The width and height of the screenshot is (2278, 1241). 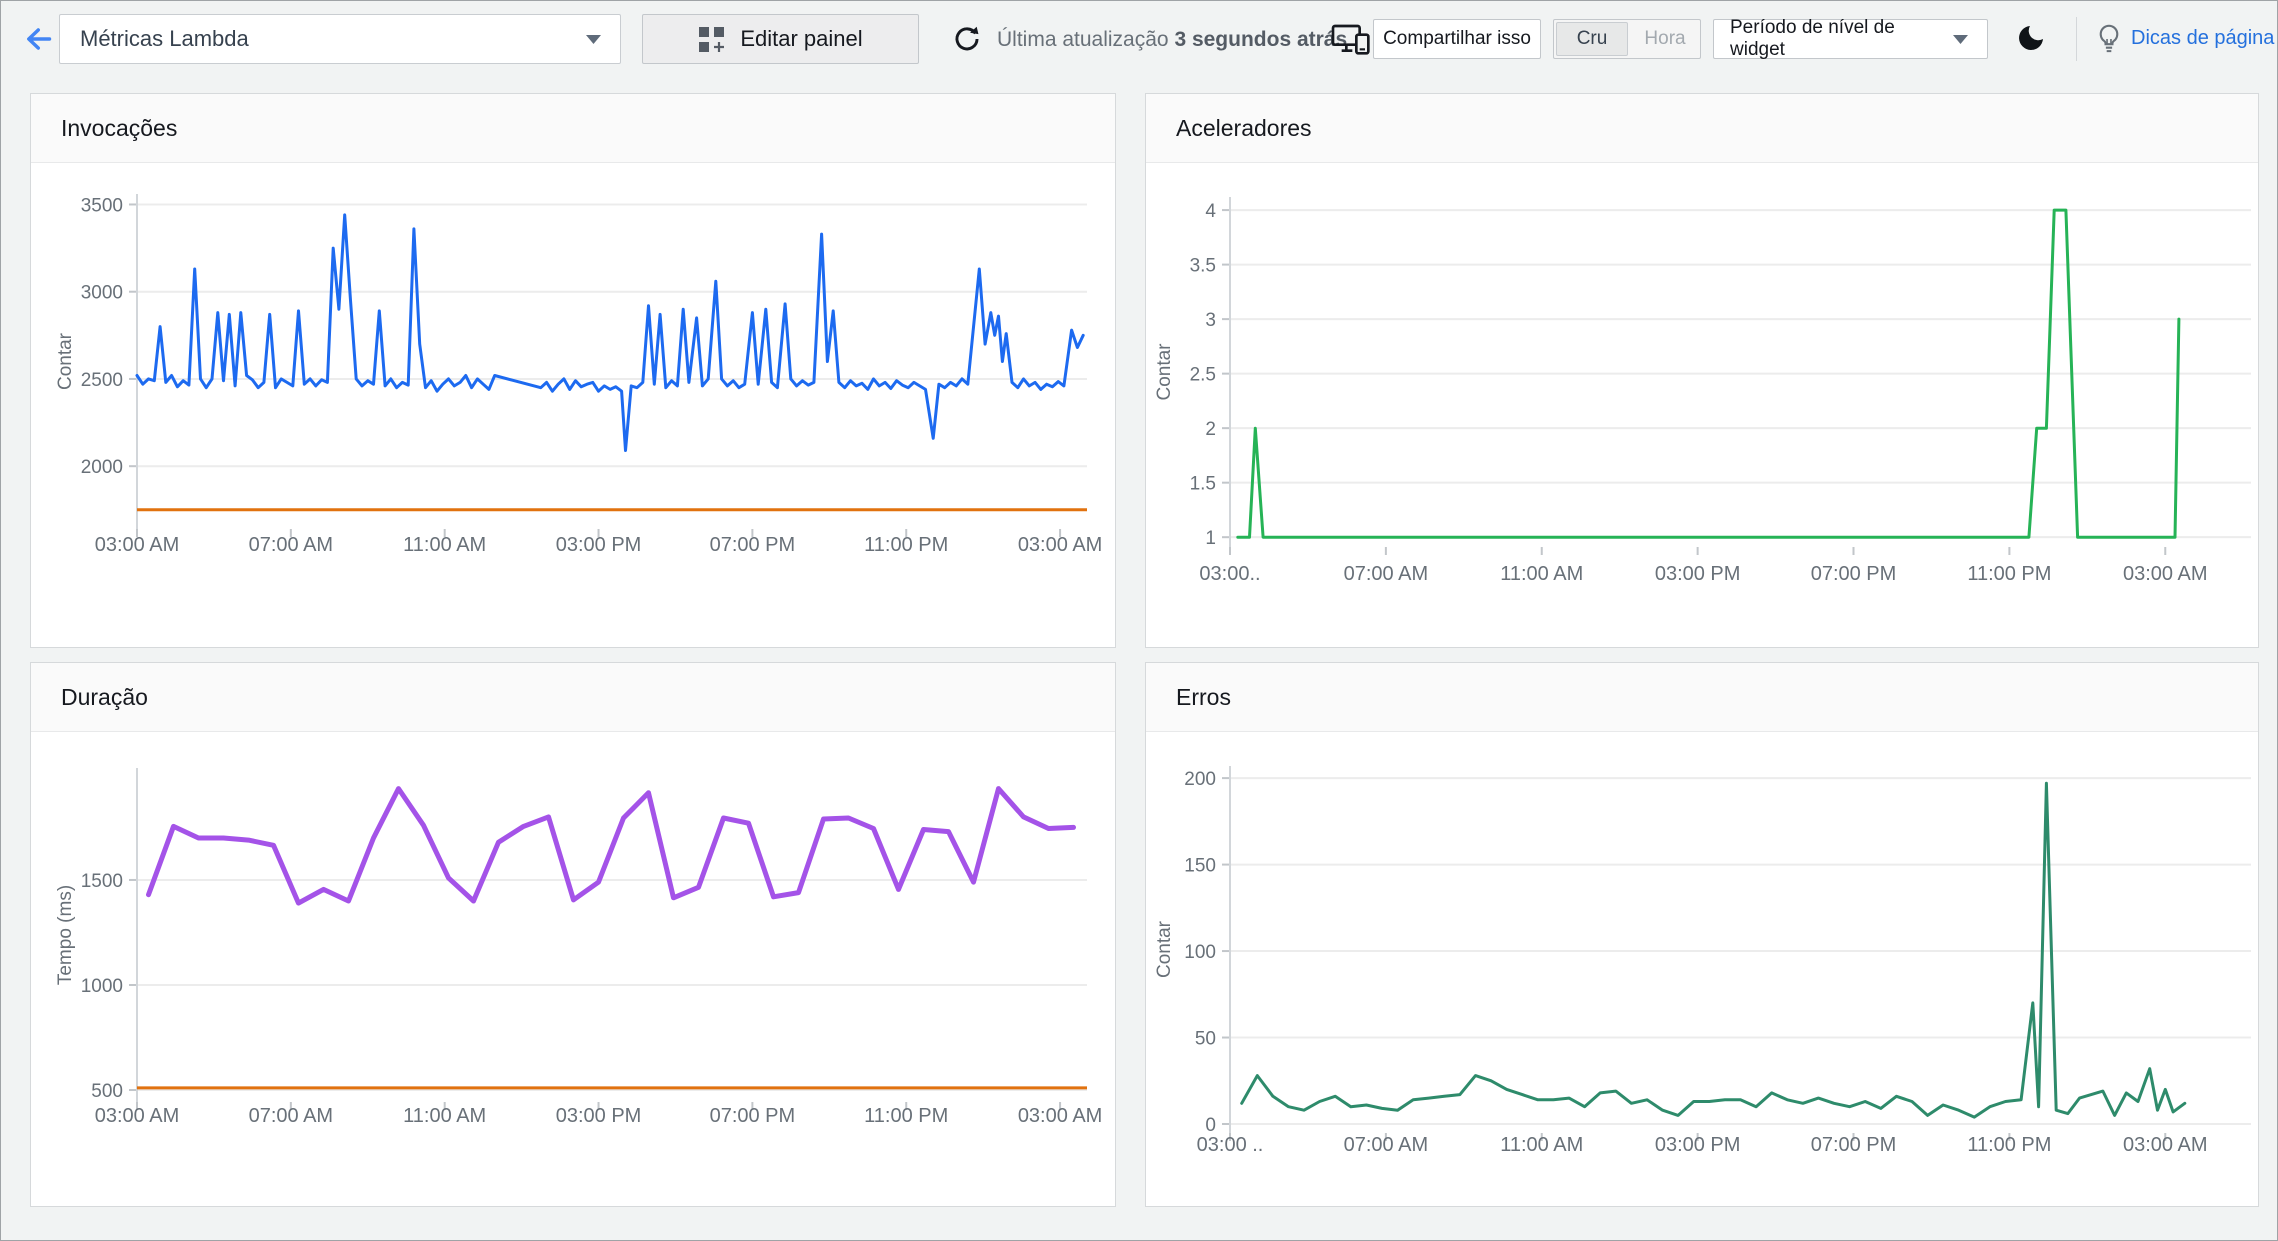 What do you see at coordinates (102, 986) in the screenshot?
I see `svg-text: 1000` at bounding box center [102, 986].